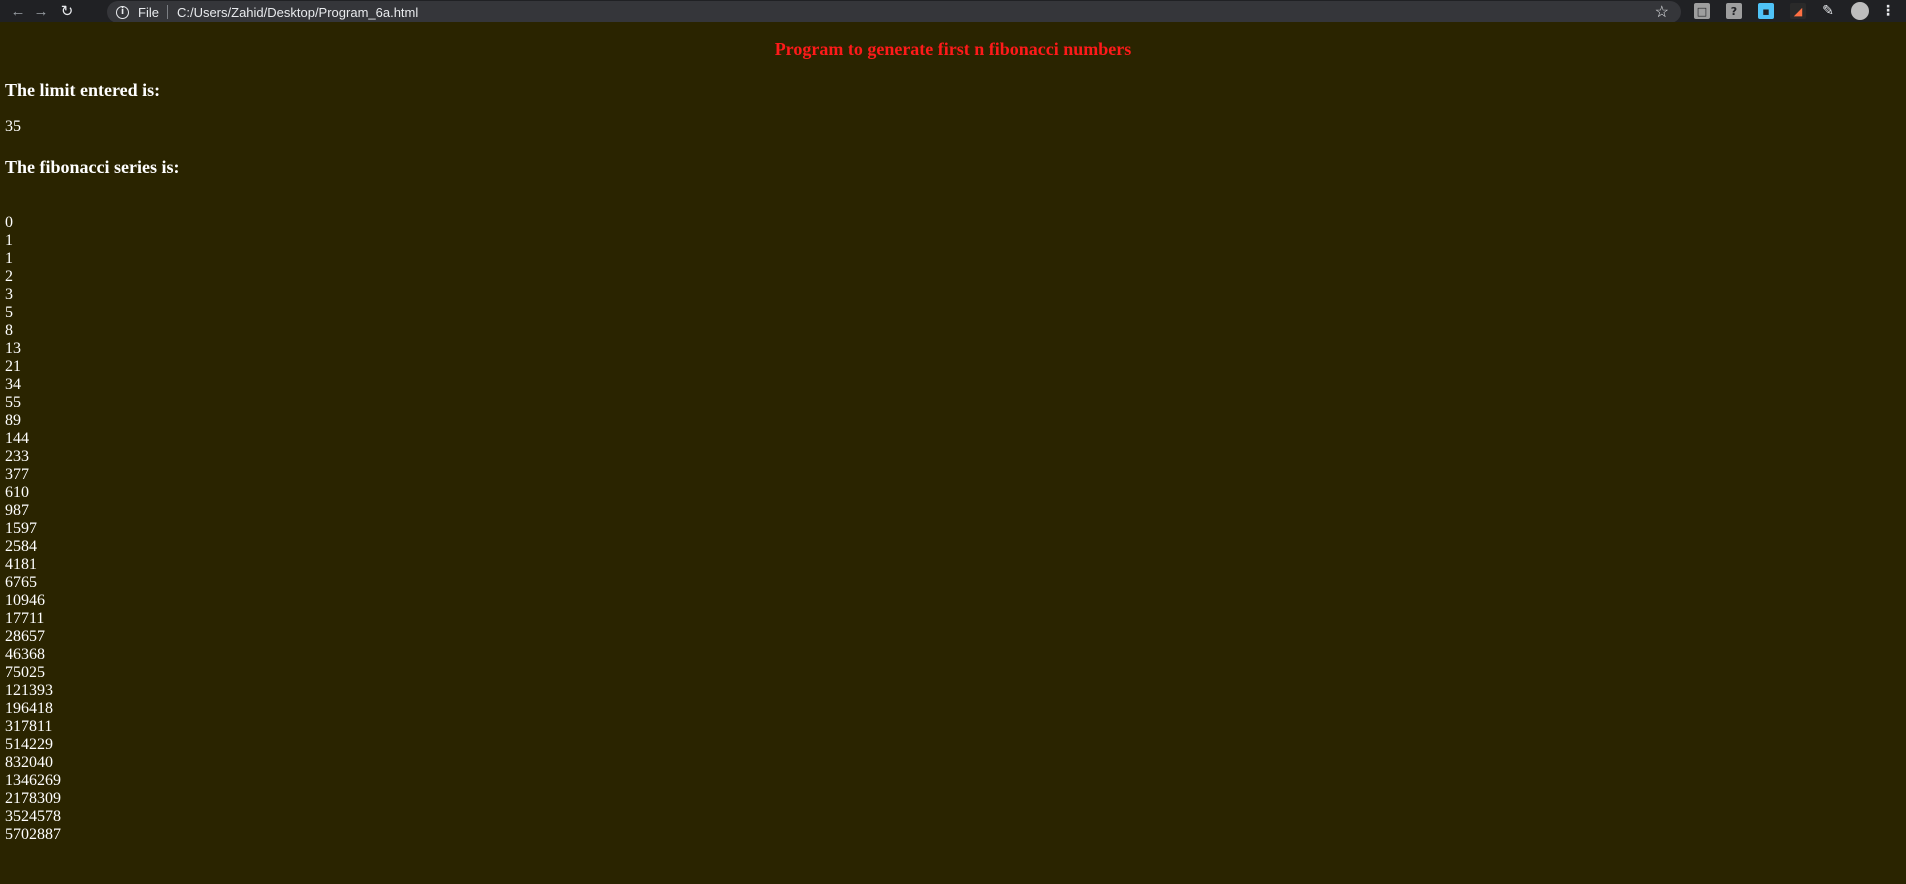 The width and height of the screenshot is (1906, 884). Describe the element at coordinates (29, 690) in the screenshot. I see `series-item: 121393` at that location.